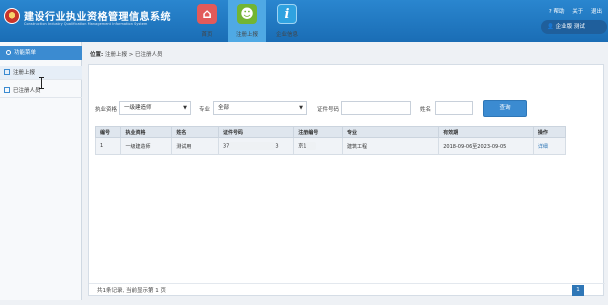 This screenshot has width=608, height=305. Describe the element at coordinates (486, 146) in the screenshot. I see `cell-valid: 2018-09-06至2023-09-05` at that location.